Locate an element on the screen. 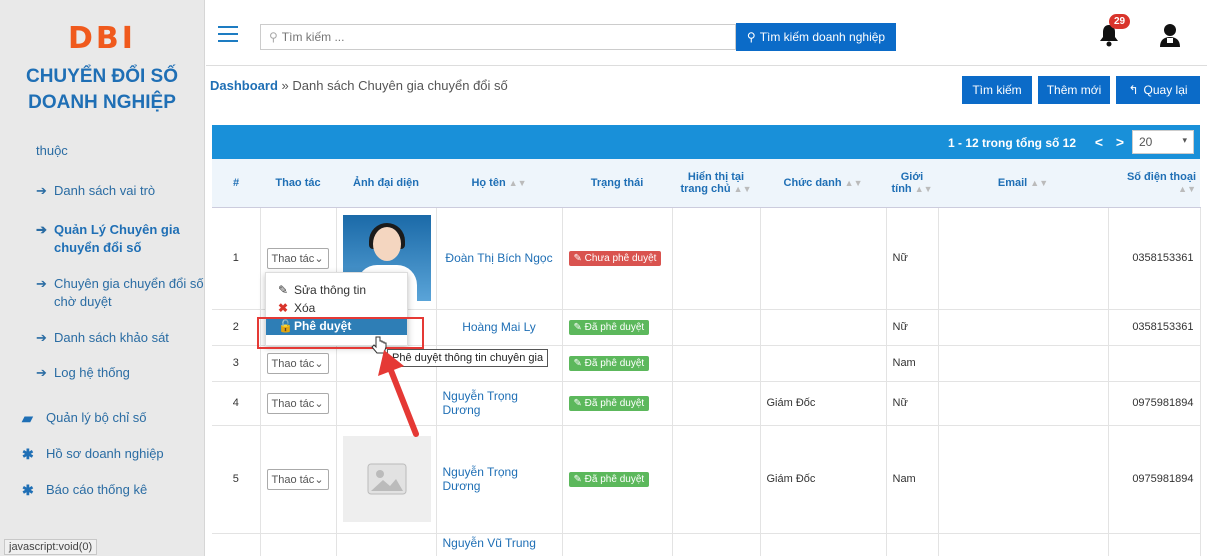 The height and width of the screenshot is (556, 1207). sidebar-cut-item: thuộc is located at coordinates (102, 151).